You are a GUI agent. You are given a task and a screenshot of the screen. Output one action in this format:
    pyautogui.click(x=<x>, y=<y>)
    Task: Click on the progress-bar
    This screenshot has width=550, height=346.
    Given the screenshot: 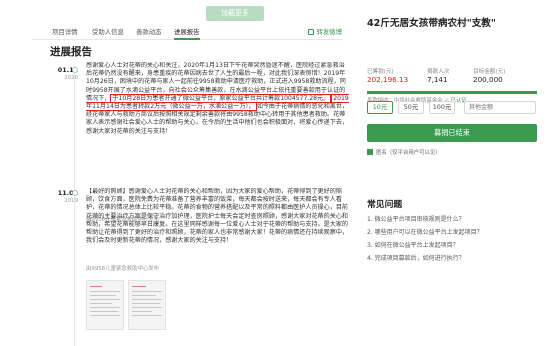 What is the action you would take?
    pyautogui.click(x=452, y=92)
    